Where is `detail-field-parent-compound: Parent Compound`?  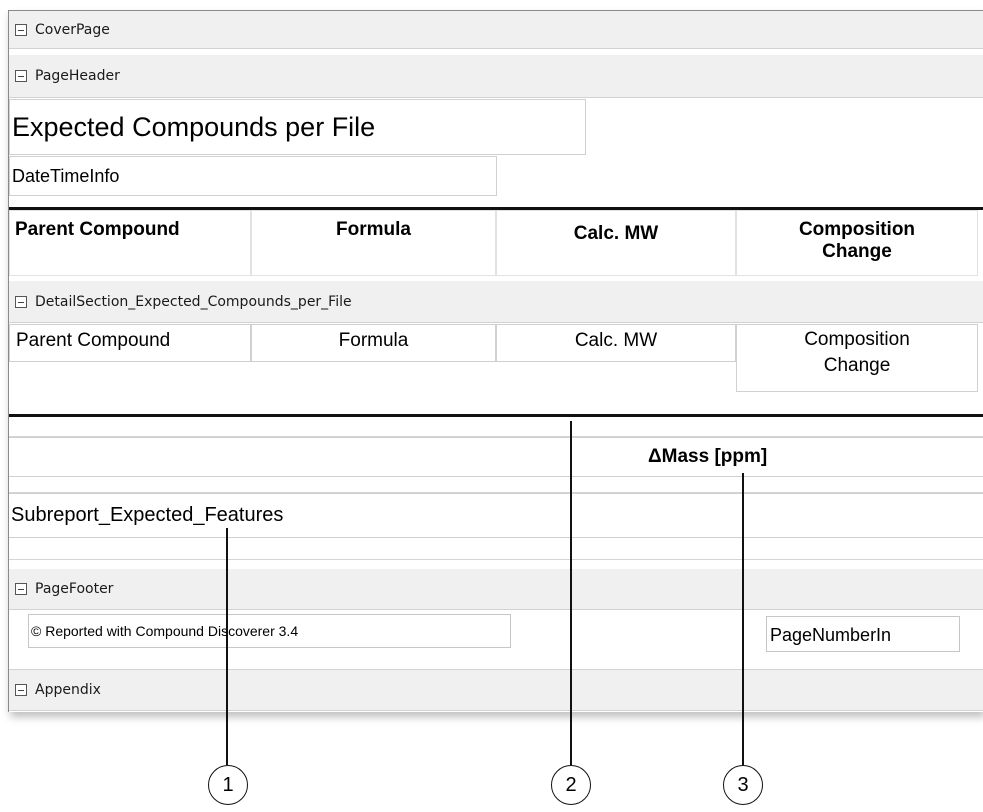 detail-field-parent-compound: Parent Compound is located at coordinates (130, 343).